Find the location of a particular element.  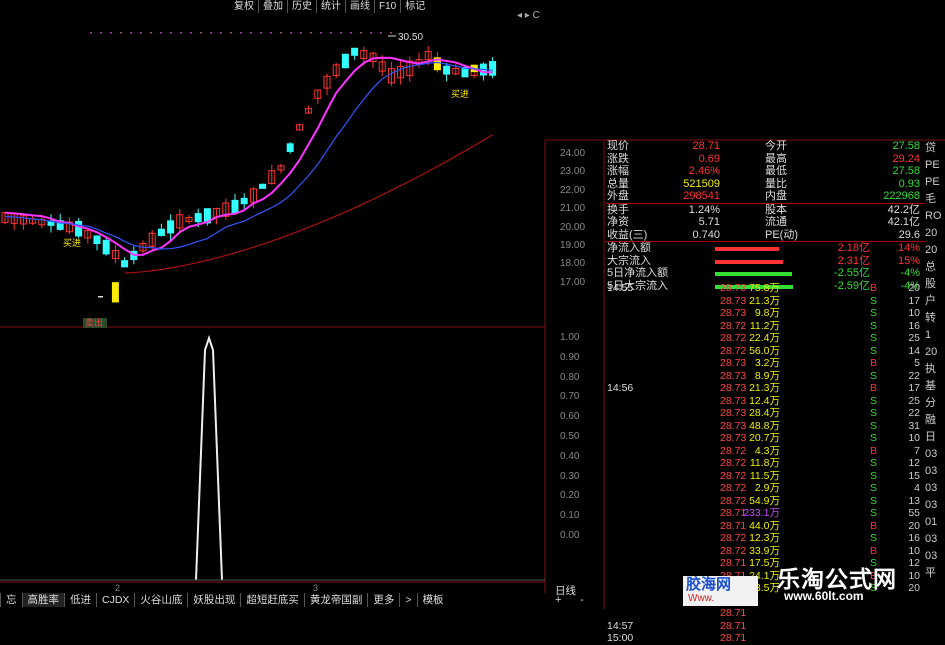

tick-time: 14:55 is located at coordinates (620, 288).